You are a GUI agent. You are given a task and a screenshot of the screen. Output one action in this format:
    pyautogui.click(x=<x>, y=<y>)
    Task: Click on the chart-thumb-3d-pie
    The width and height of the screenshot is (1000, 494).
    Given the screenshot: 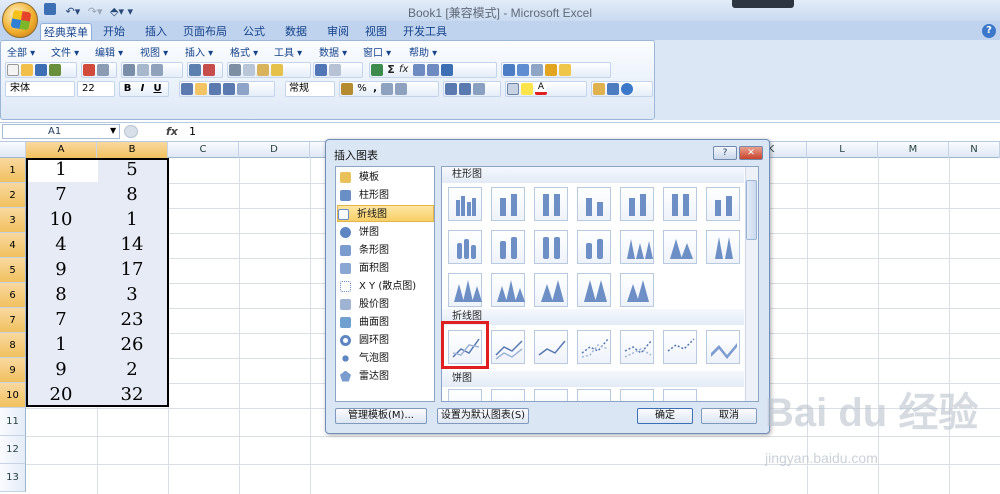 What is the action you would take?
    pyautogui.click(x=508, y=395)
    